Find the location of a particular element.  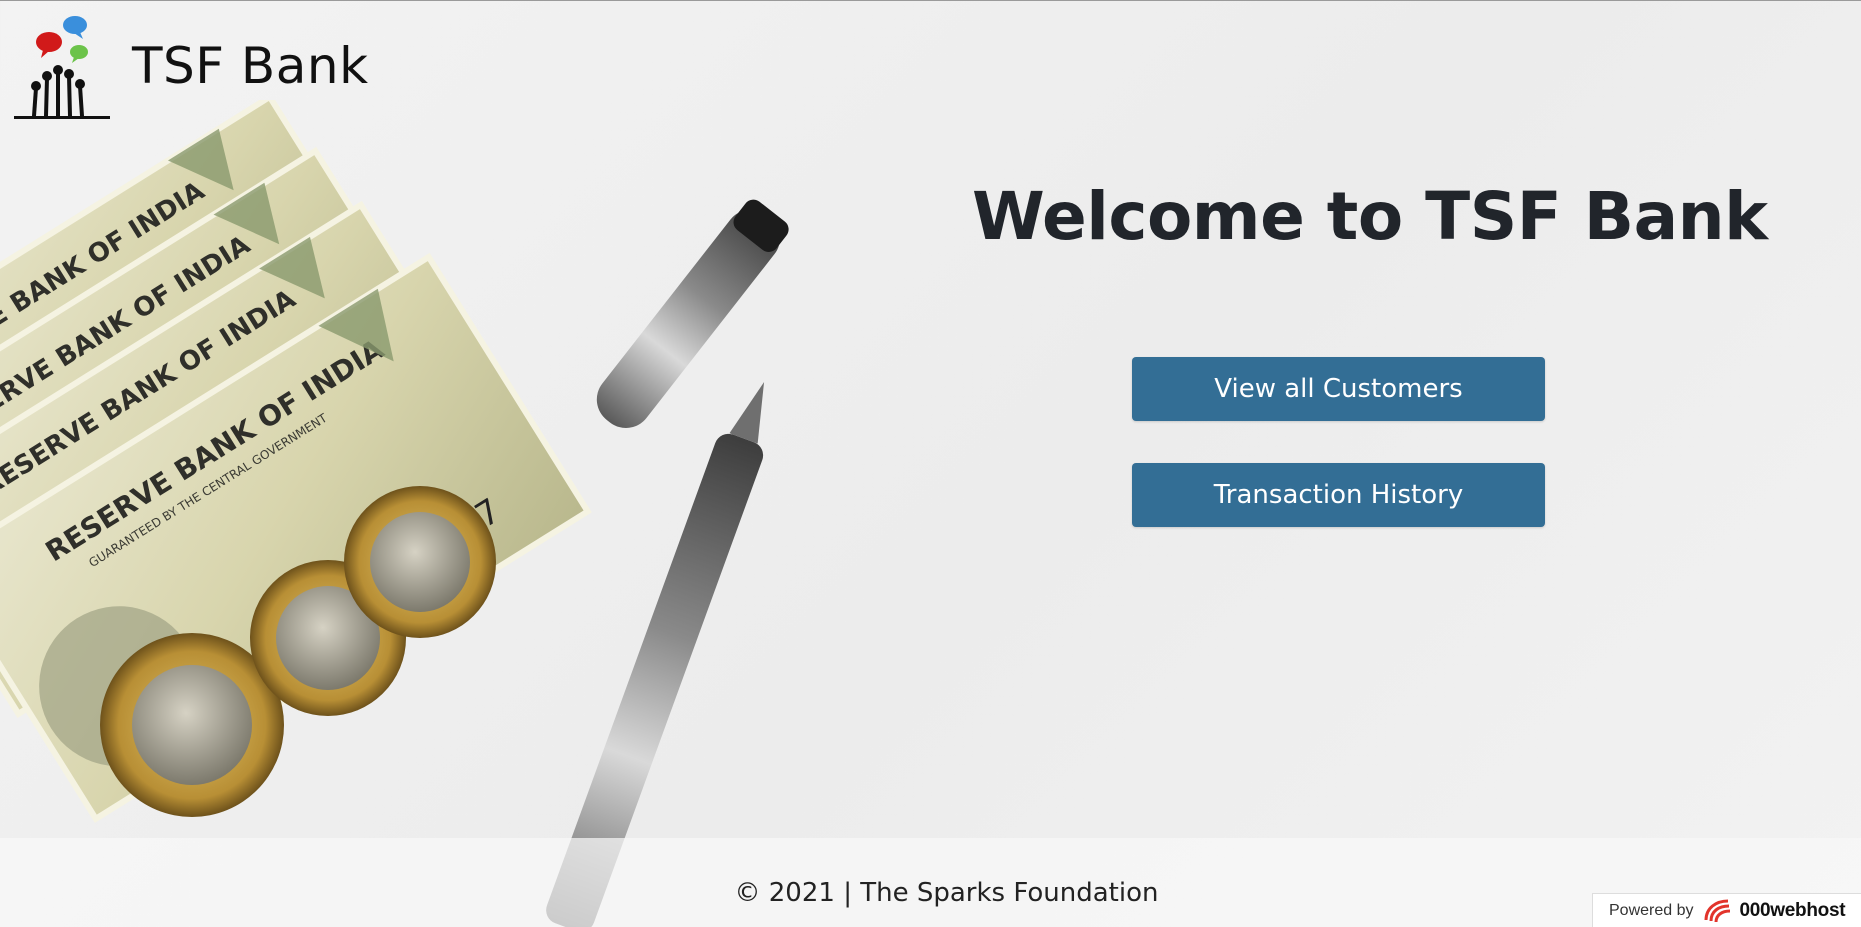

transaction-history-button: Transaction History is located at coordinates (1338, 495).